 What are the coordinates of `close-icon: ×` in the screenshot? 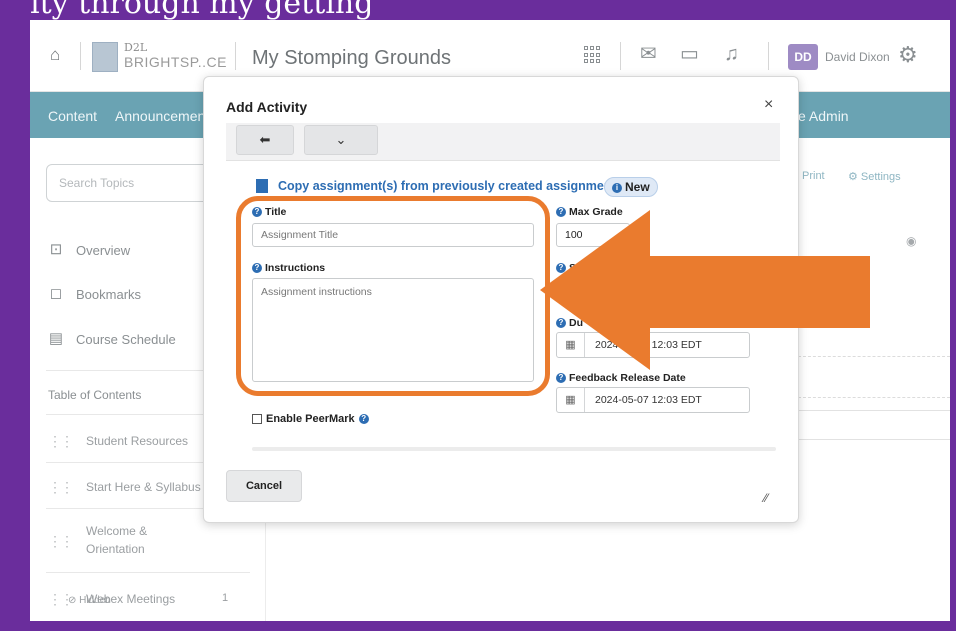 It's located at (768, 105).